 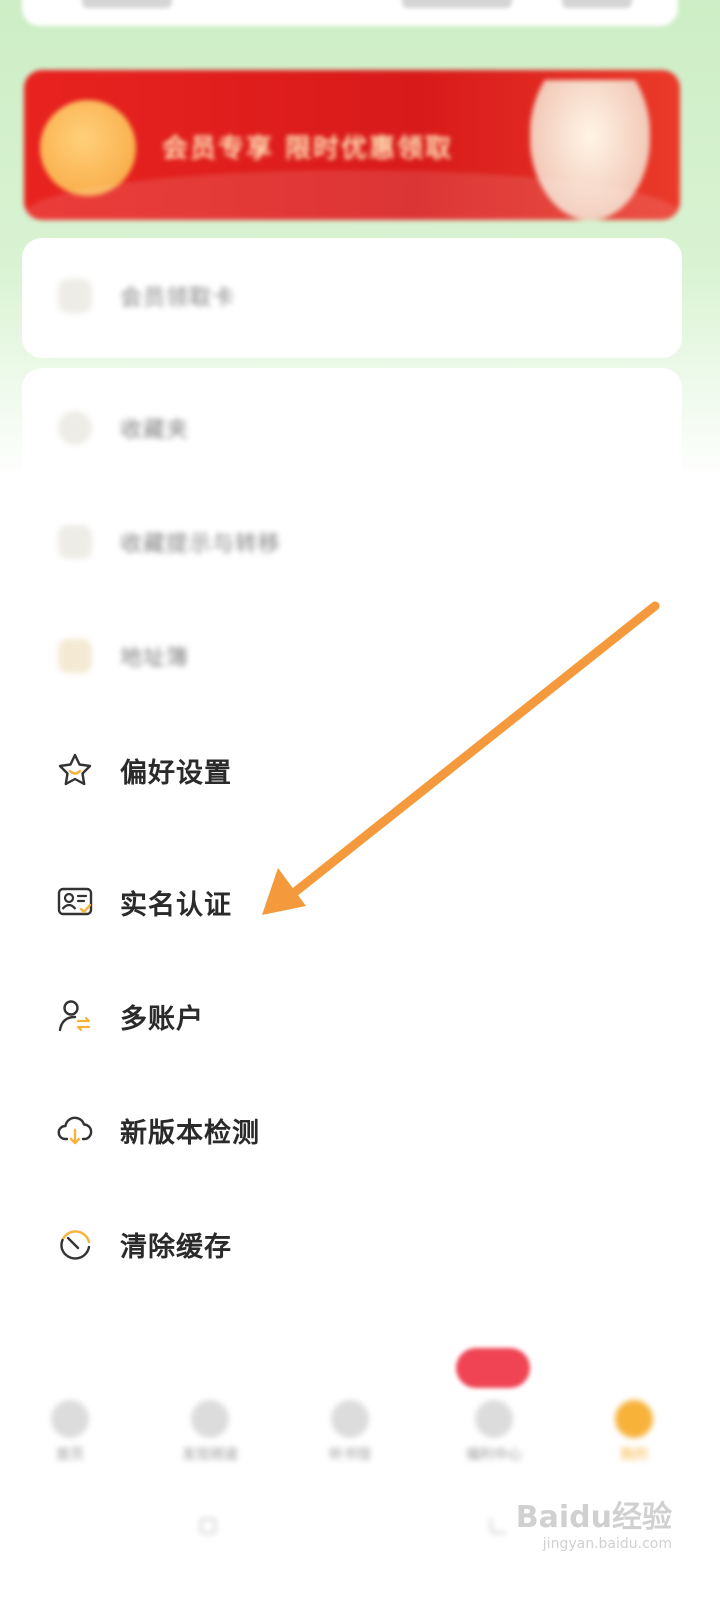 I want to click on menu-item-address-book: 地址簿, so click(x=122, y=656).